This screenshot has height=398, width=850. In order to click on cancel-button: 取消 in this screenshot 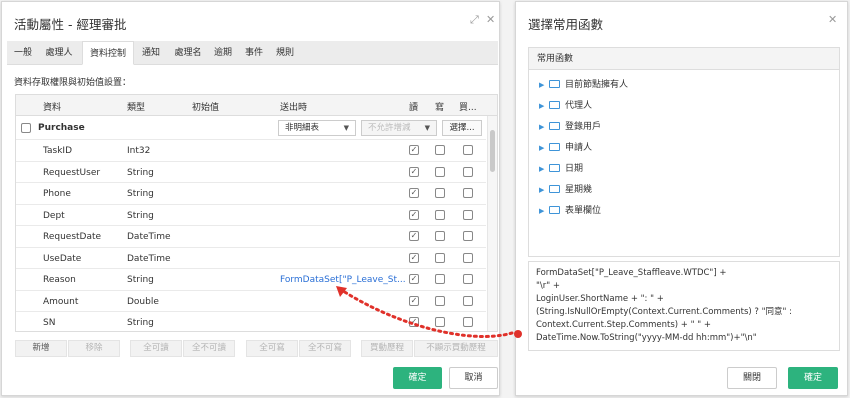, I will do `click(473, 378)`.